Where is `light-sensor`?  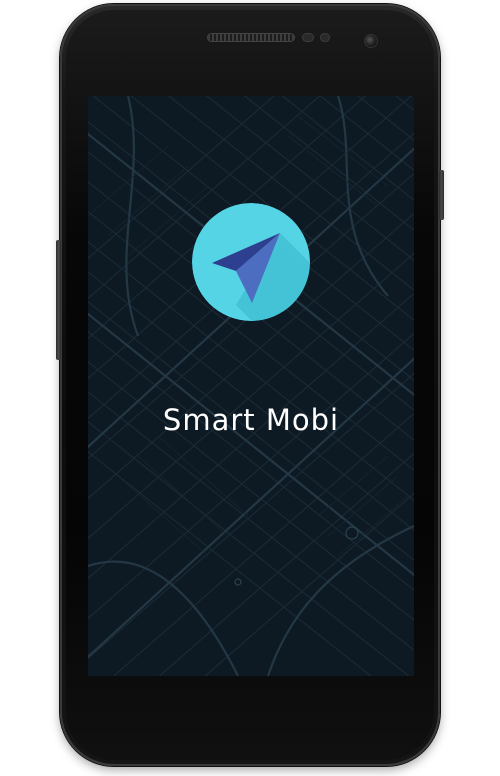 light-sensor is located at coordinates (325, 37).